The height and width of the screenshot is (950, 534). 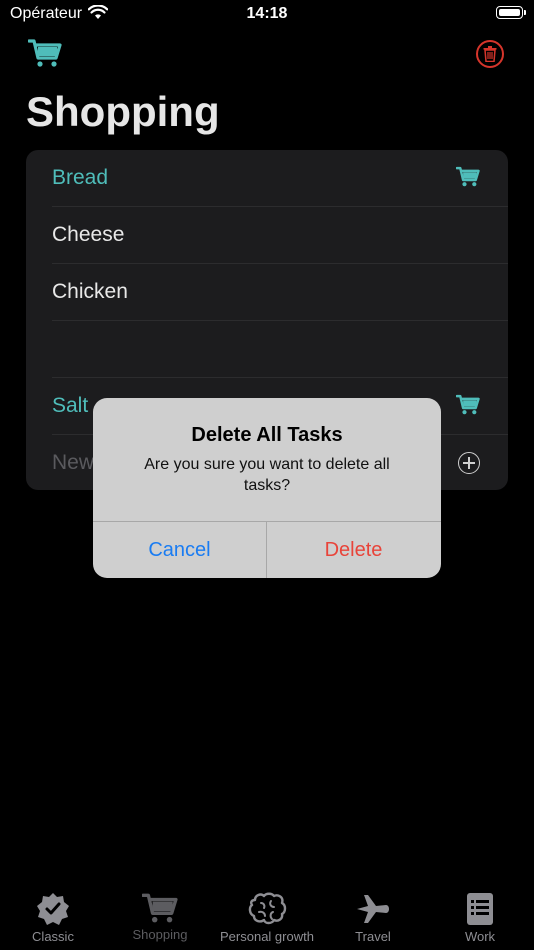 I want to click on check-badge-icon, so click(x=53, y=909).